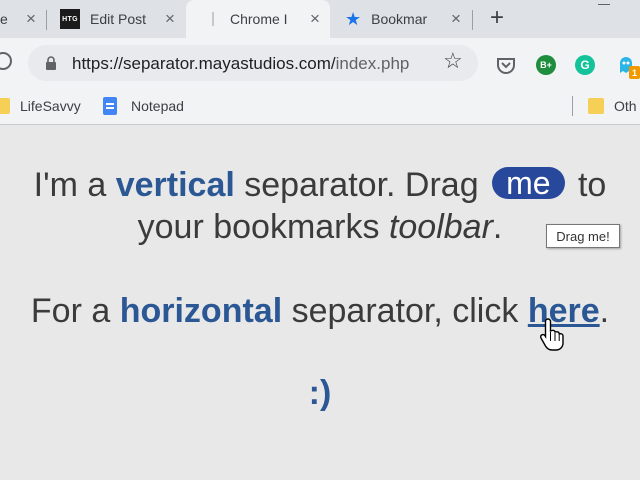 This screenshot has height=480, width=640. I want to click on text-segment: separator, click, so click(405, 311).